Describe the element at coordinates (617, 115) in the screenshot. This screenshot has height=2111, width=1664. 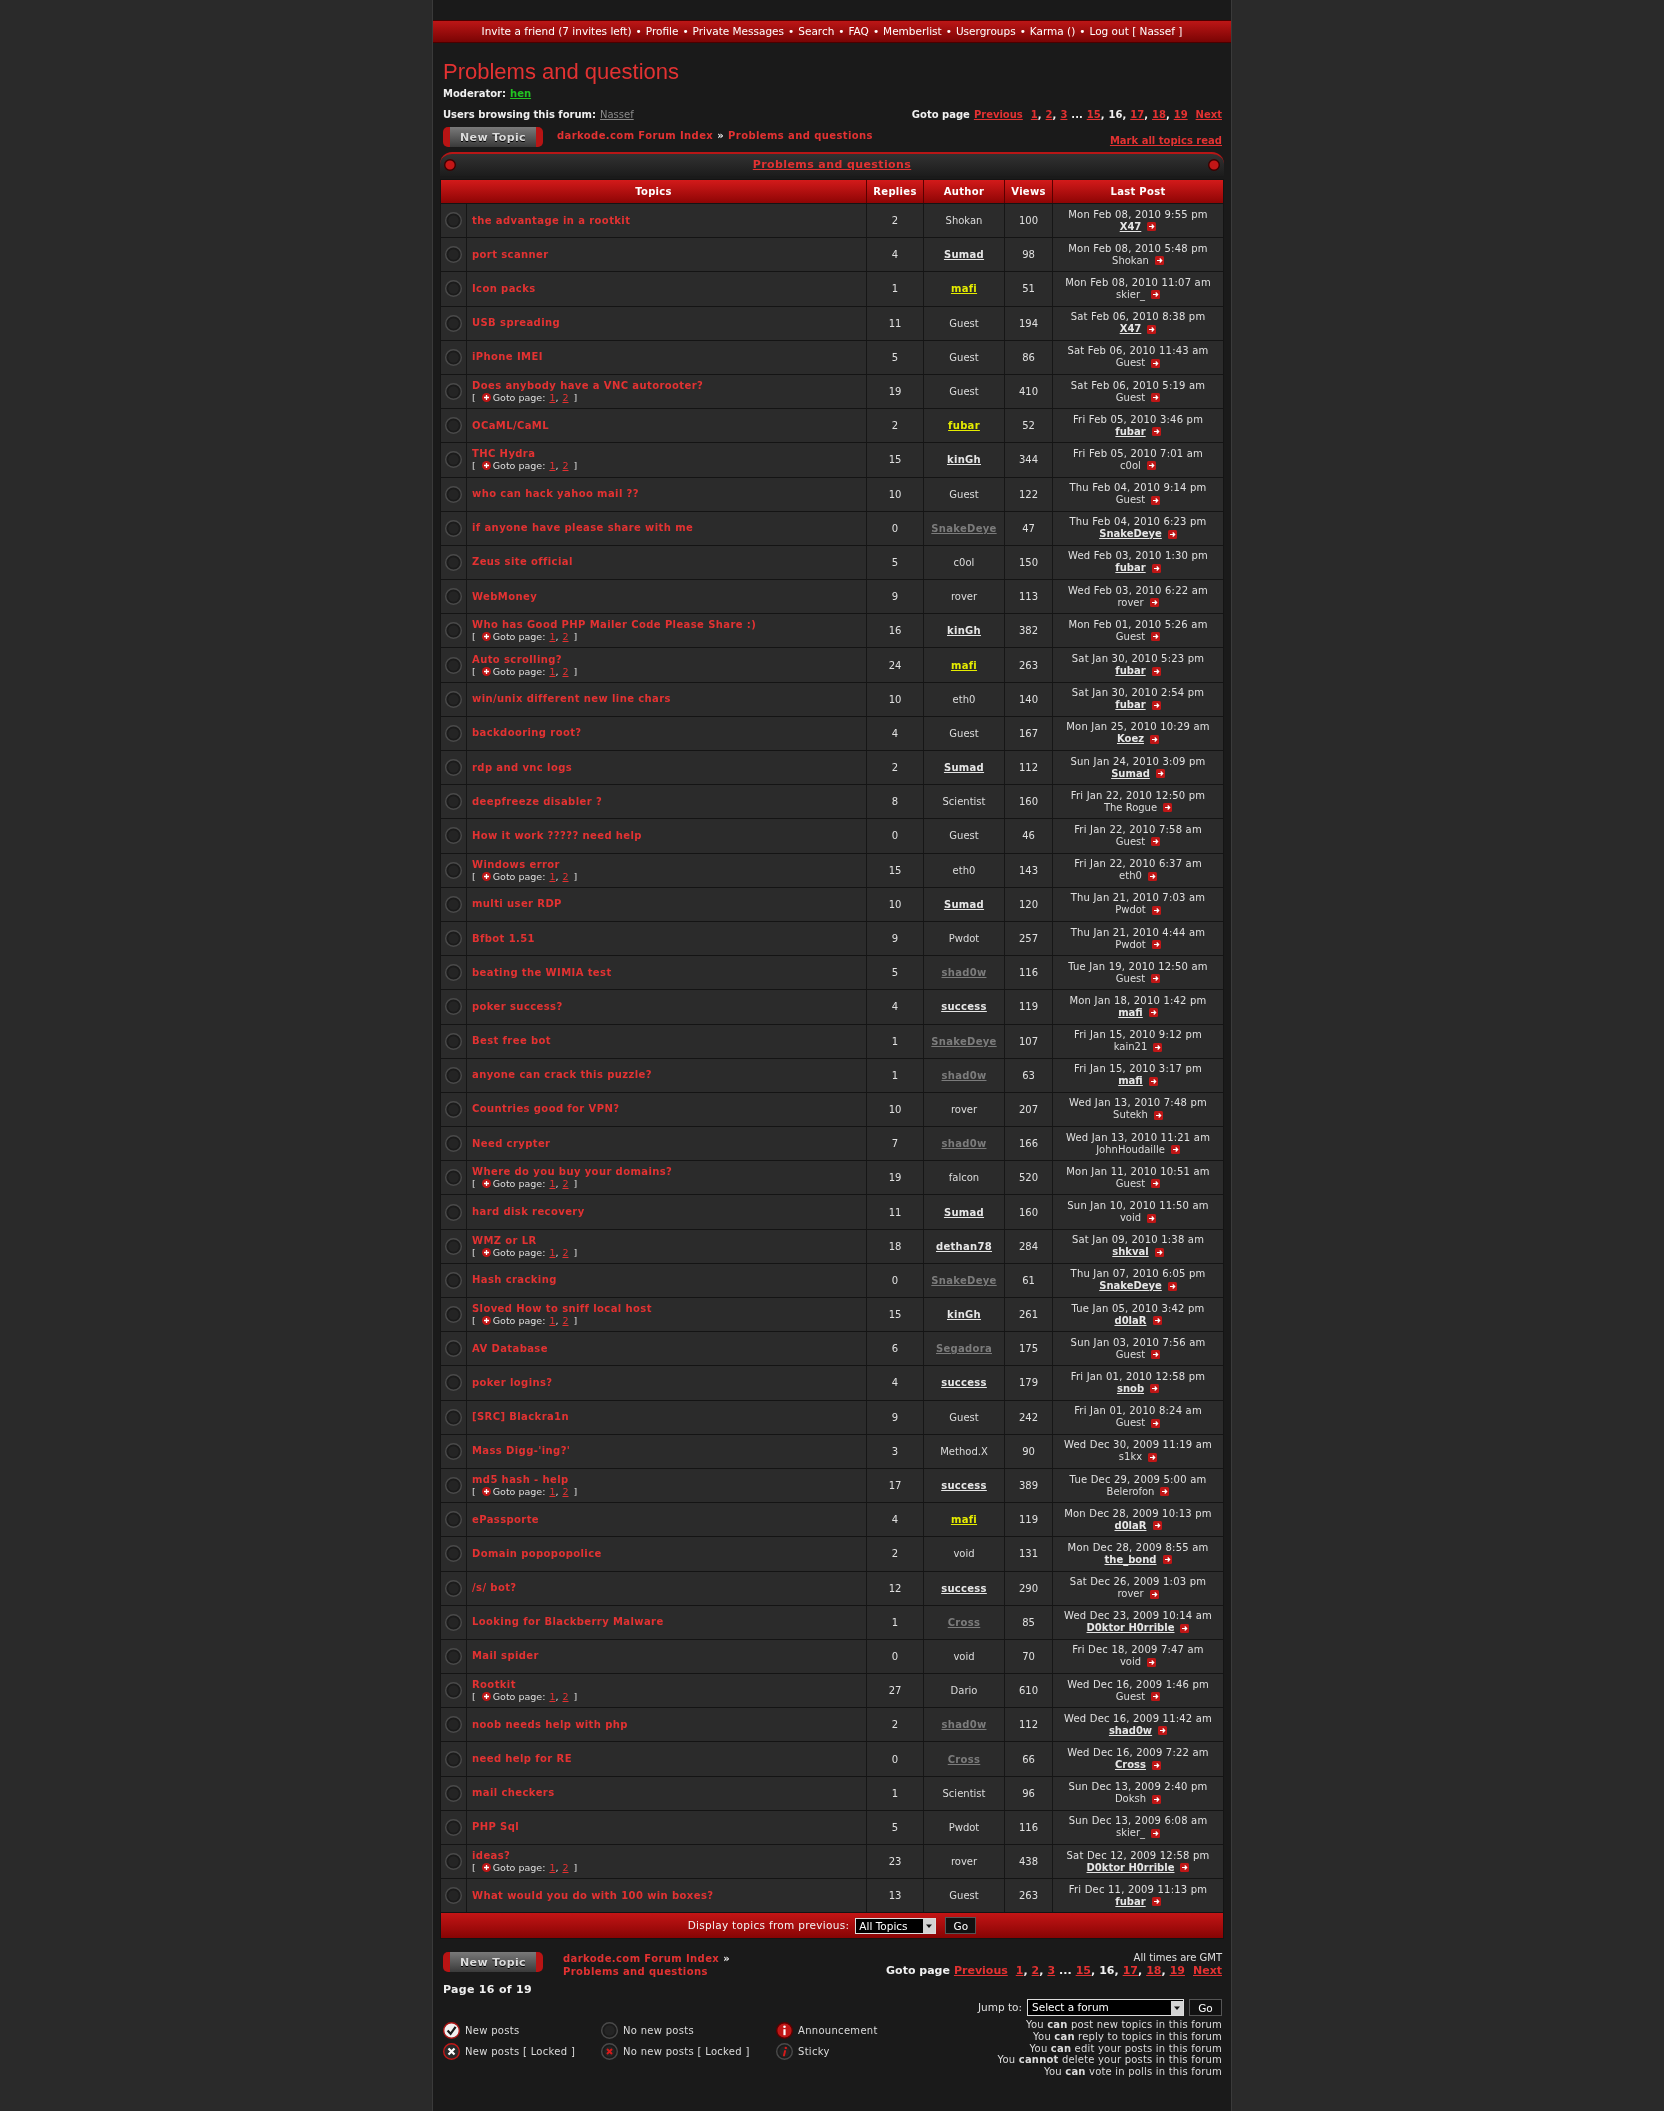
I see `user-link: Nassef` at that location.